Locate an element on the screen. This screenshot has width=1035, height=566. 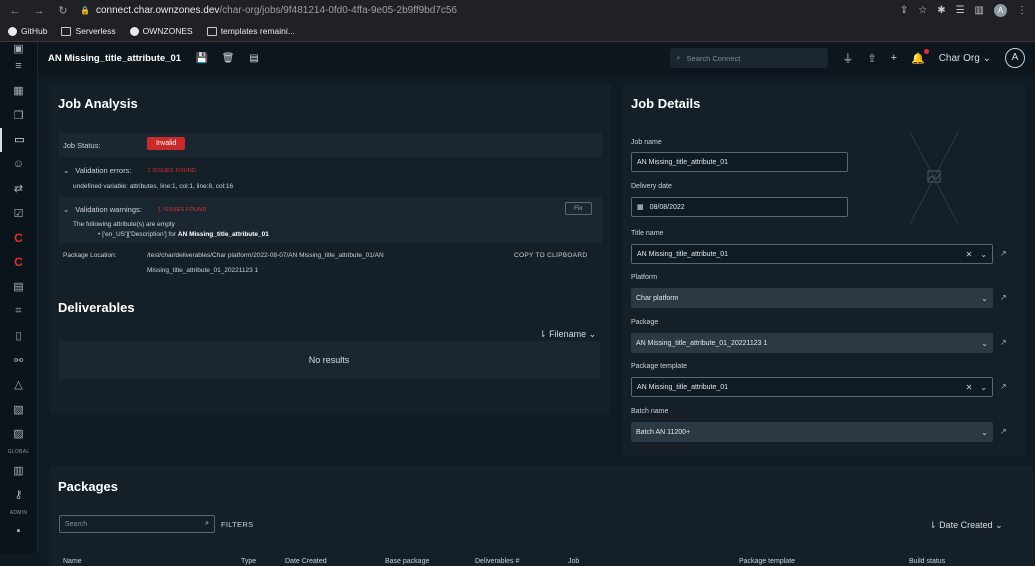
star-icon: ☆ is located at coordinates (922, 10).